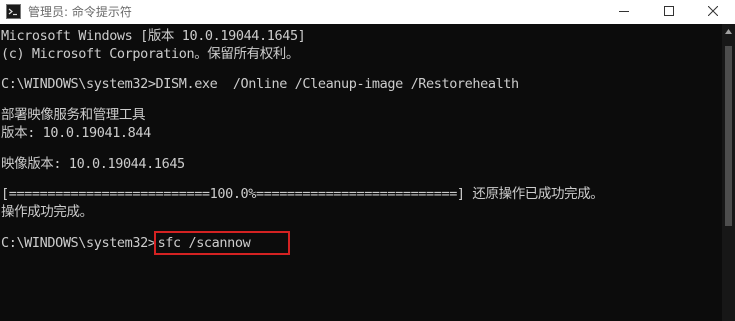 The image size is (735, 321). Describe the element at coordinates (78, 243) in the screenshot. I see `prompt: C:\WINDOWS\system32>` at that location.